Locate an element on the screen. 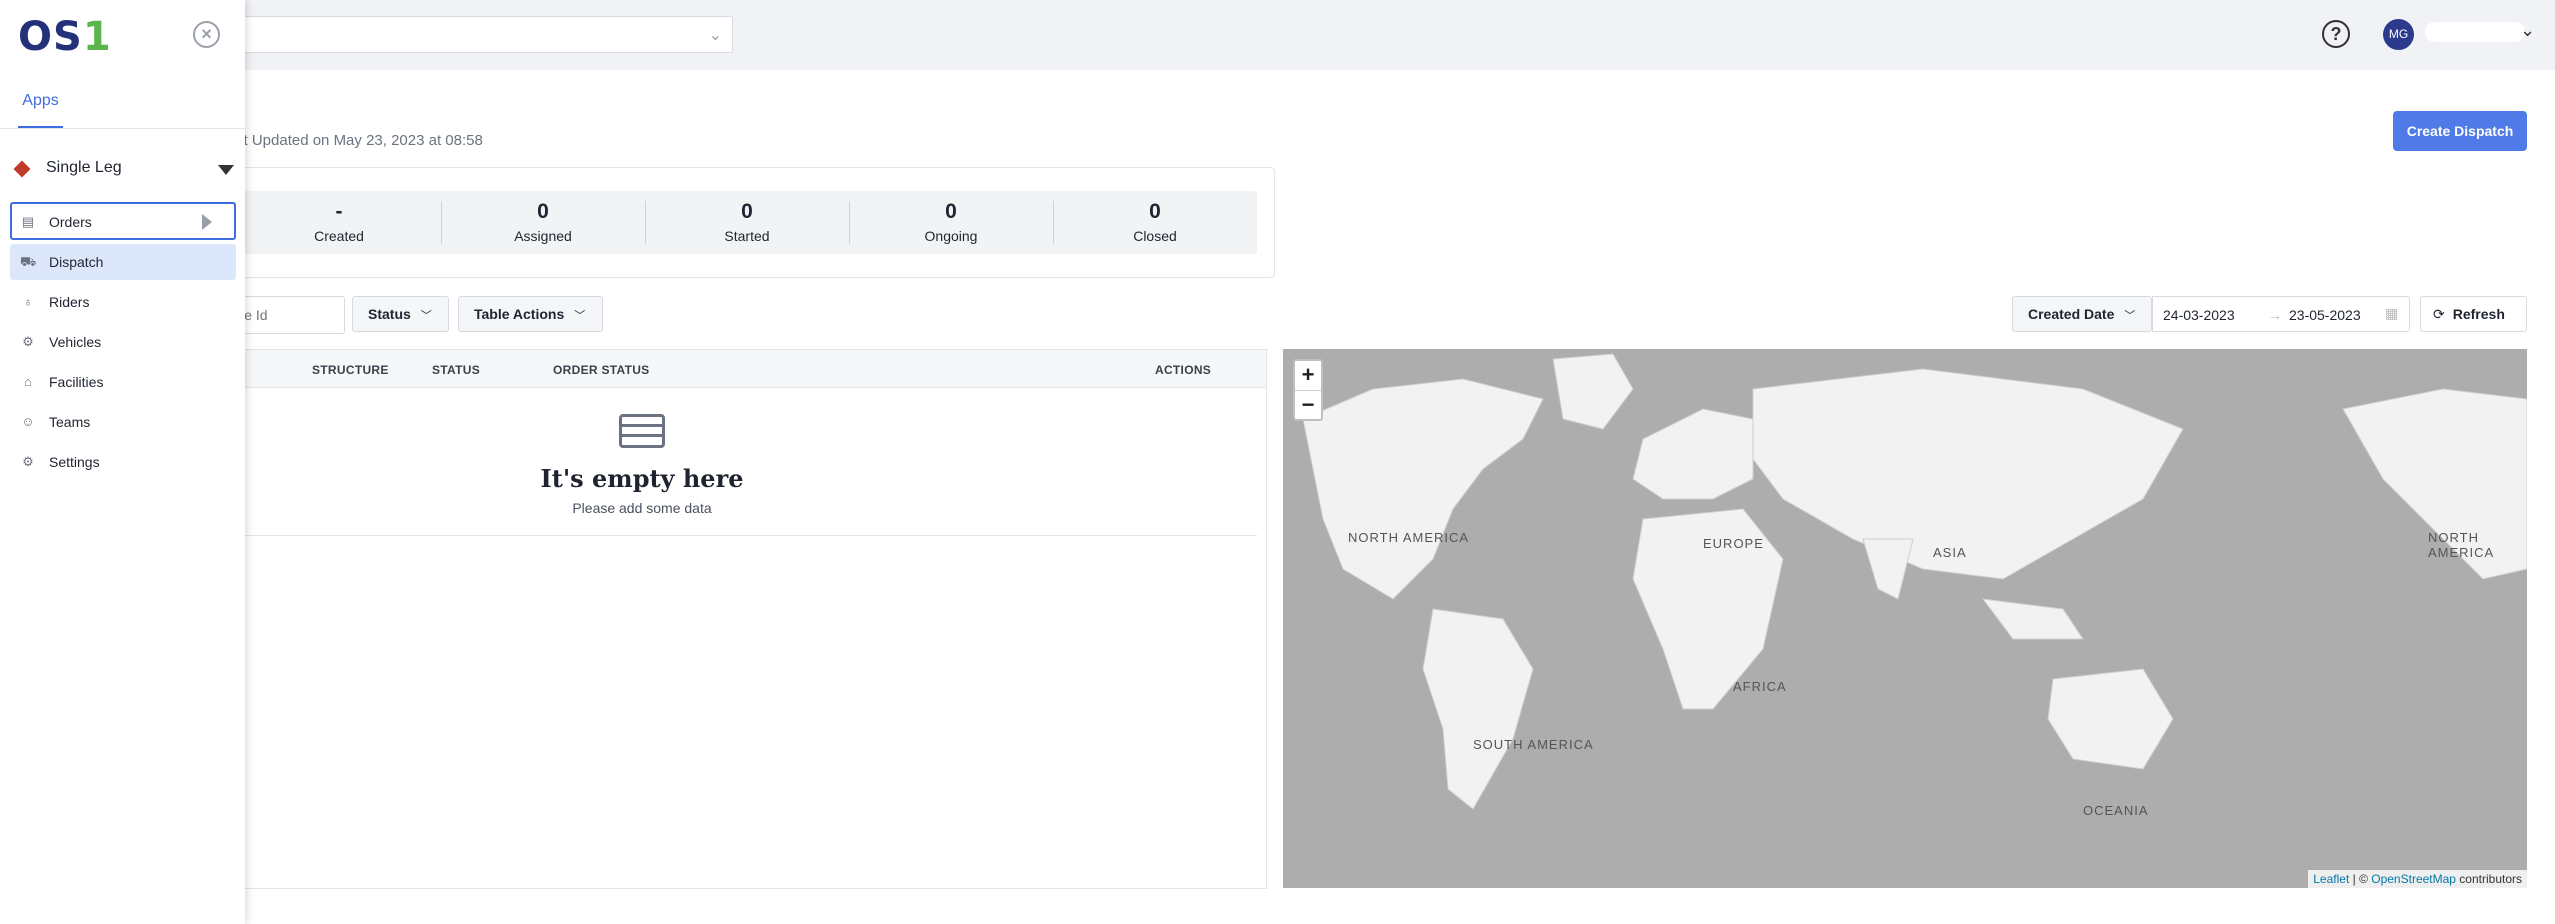 The image size is (2555, 924). team-icon: ☺ is located at coordinates (28, 421).